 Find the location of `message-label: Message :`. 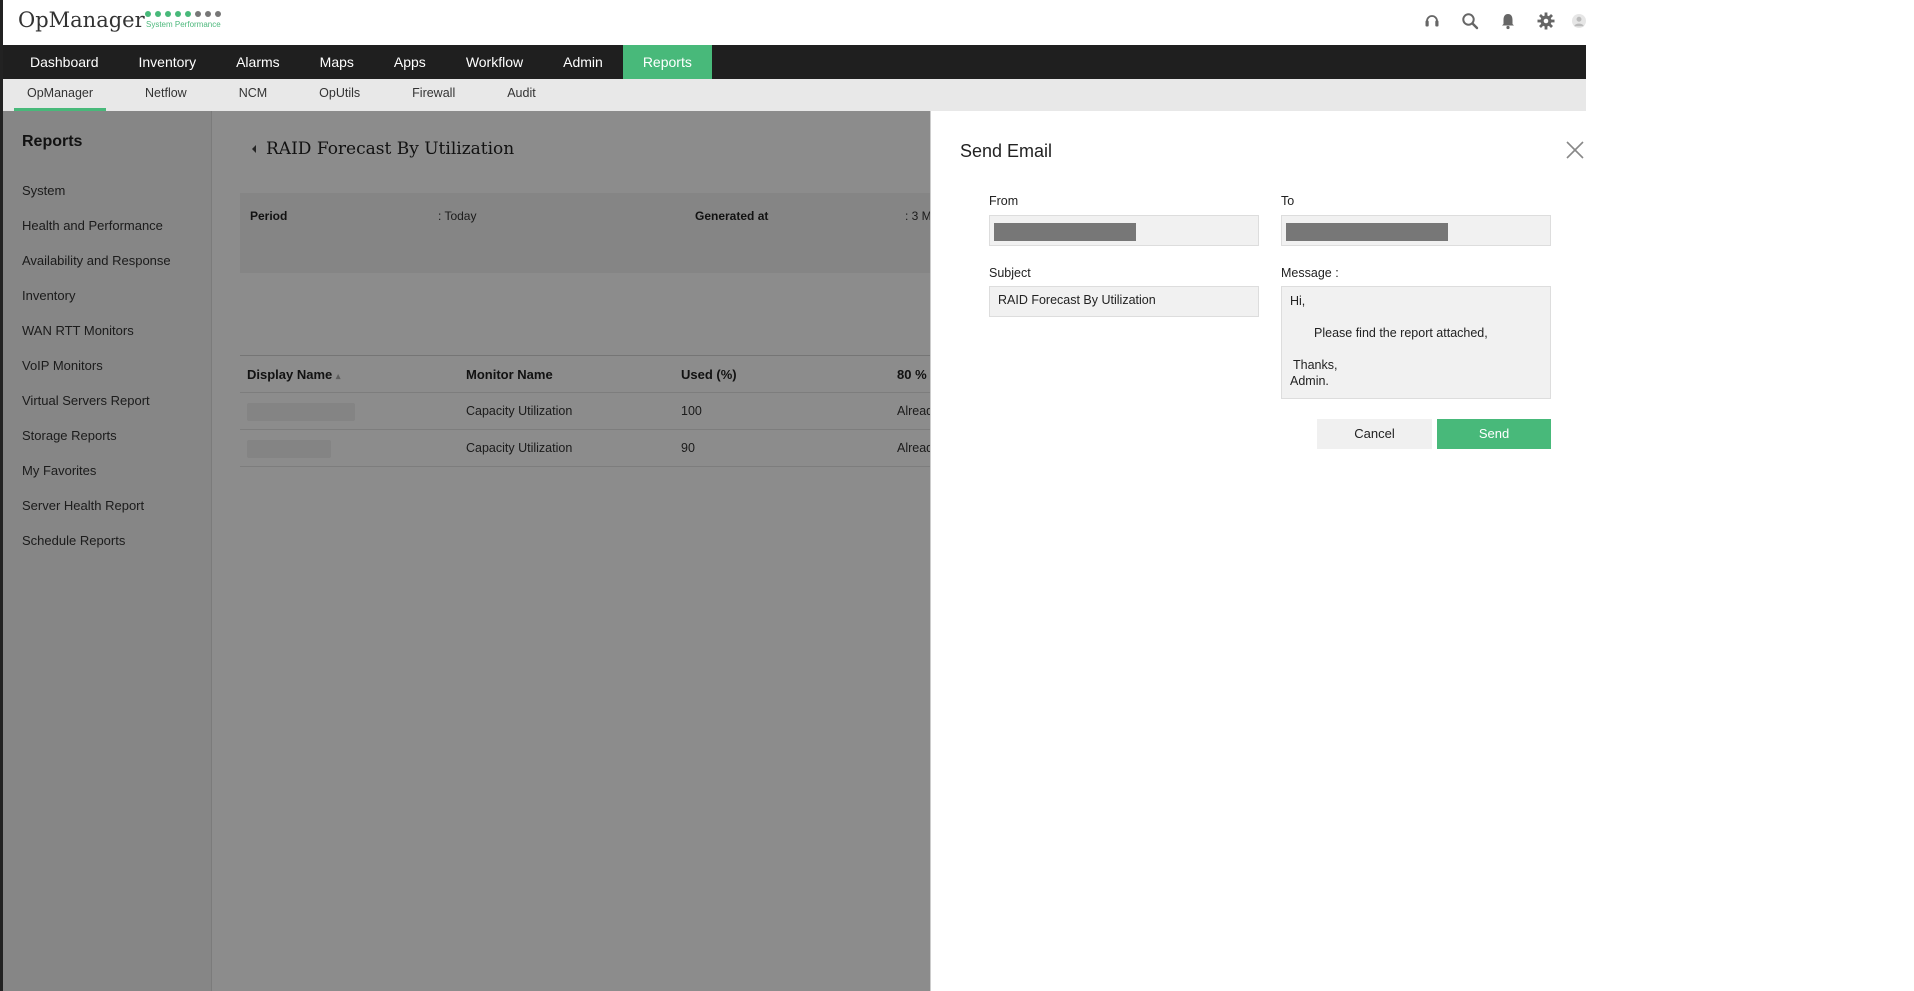

message-label: Message : is located at coordinates (1310, 273).